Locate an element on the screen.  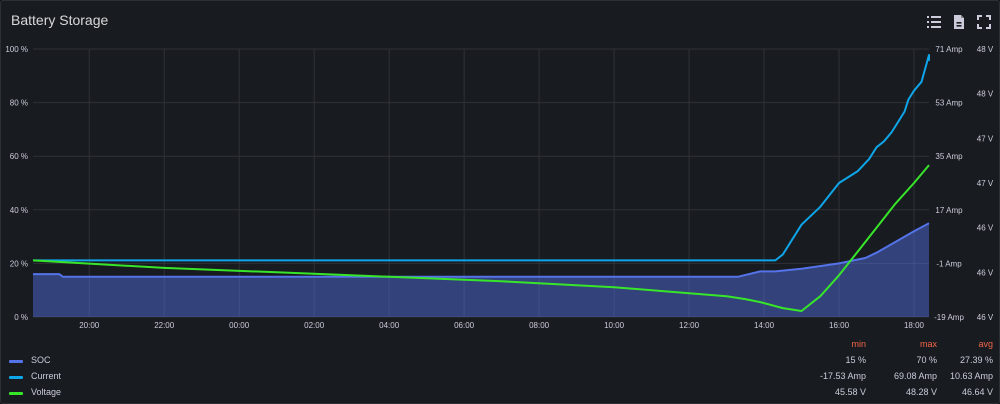
y-left-tick-label: 0 % is located at coordinates (21, 317).